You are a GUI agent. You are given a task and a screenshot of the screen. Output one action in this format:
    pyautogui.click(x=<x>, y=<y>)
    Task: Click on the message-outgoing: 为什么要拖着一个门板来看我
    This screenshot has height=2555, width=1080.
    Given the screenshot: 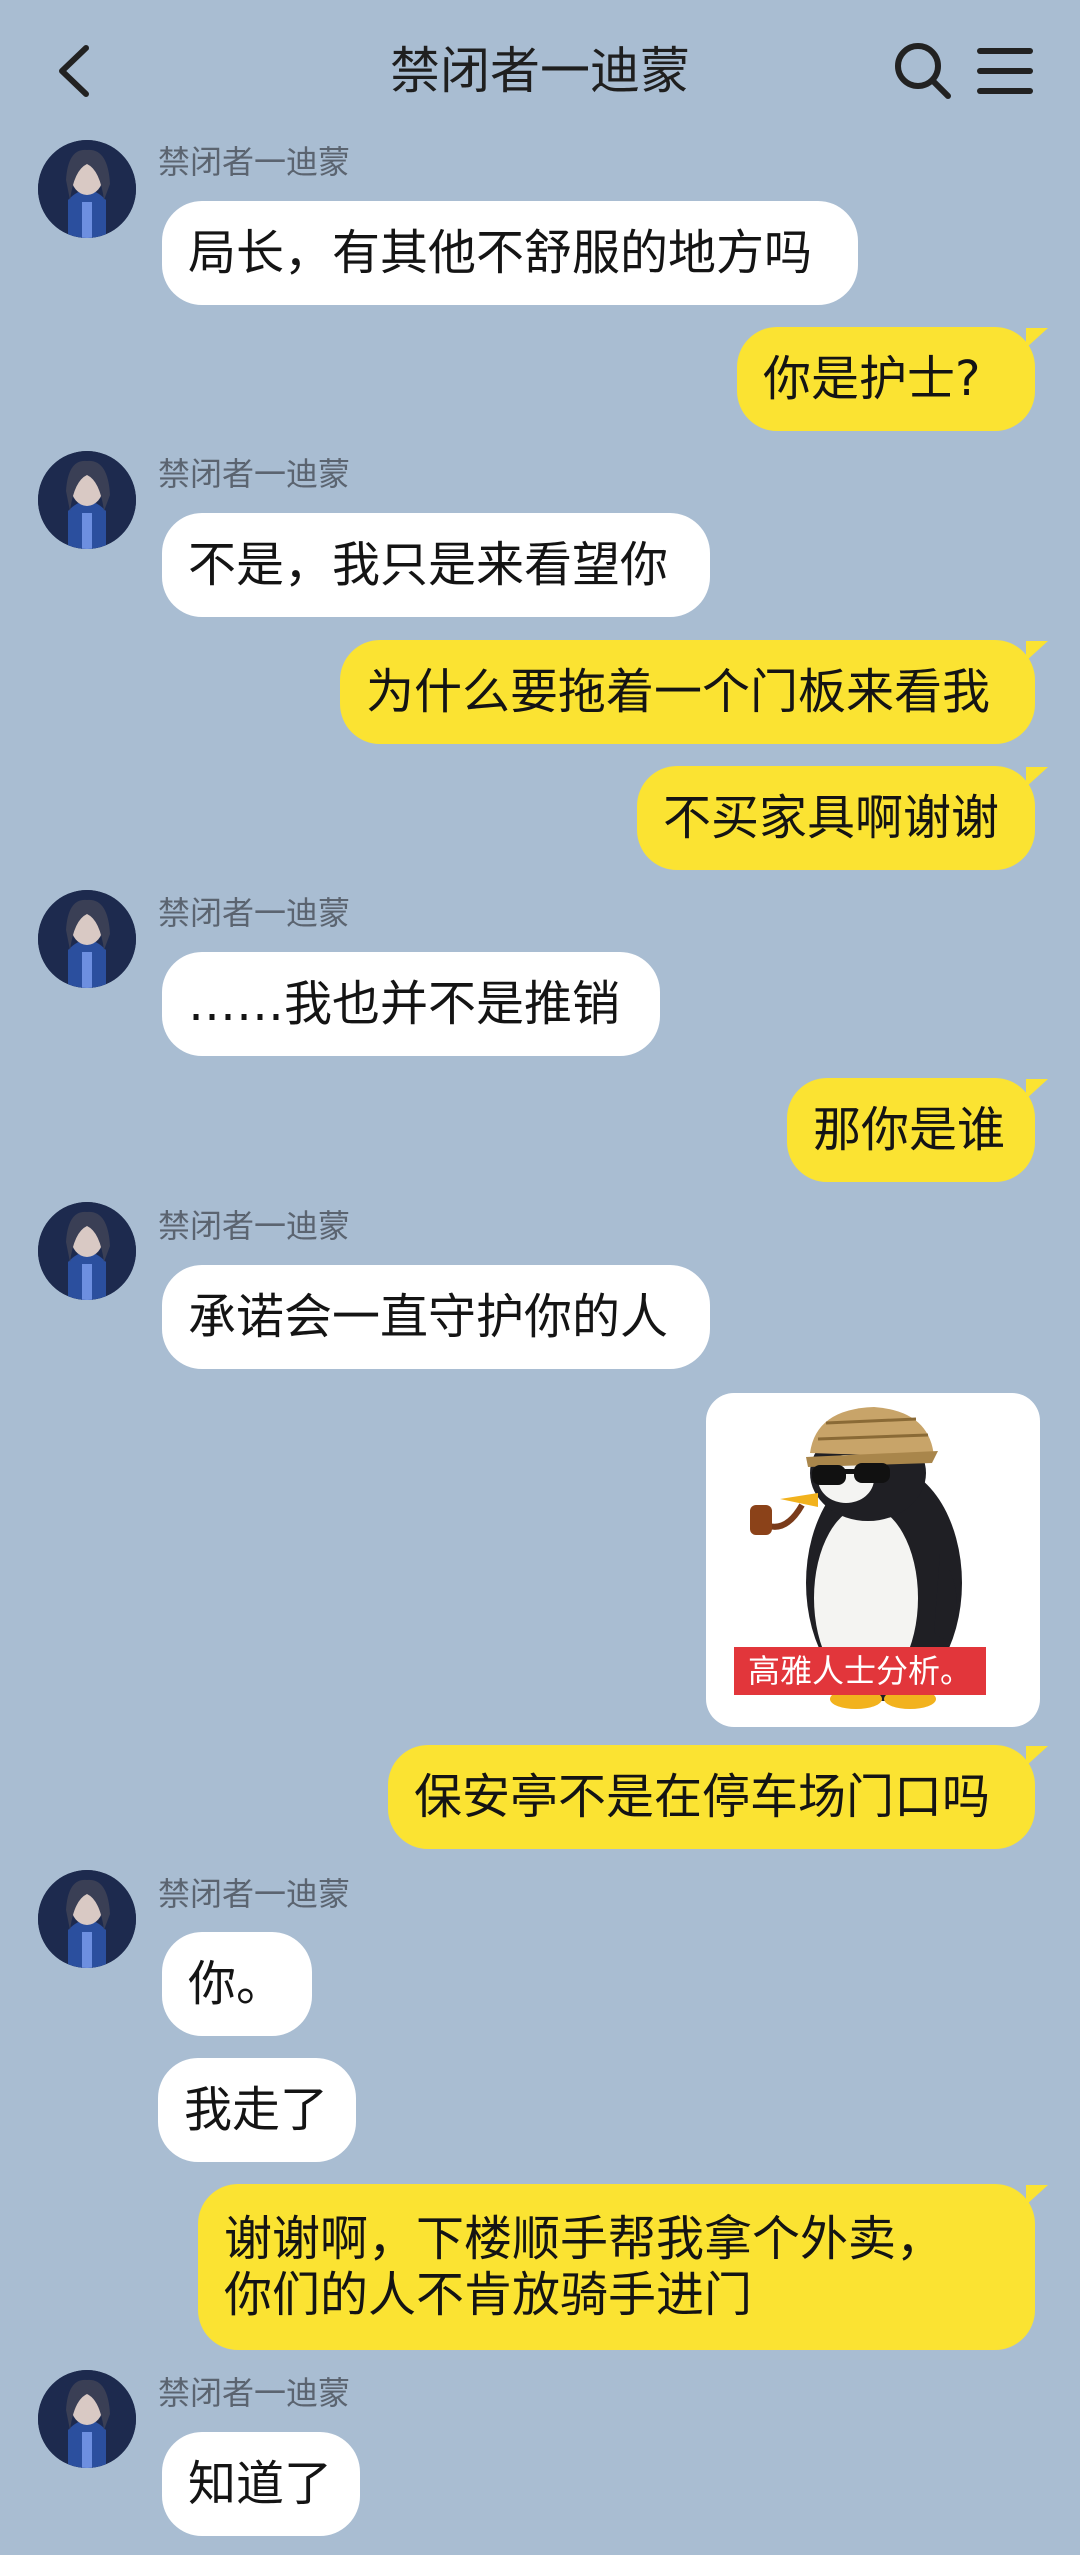 What is the action you would take?
    pyautogui.click(x=687, y=692)
    